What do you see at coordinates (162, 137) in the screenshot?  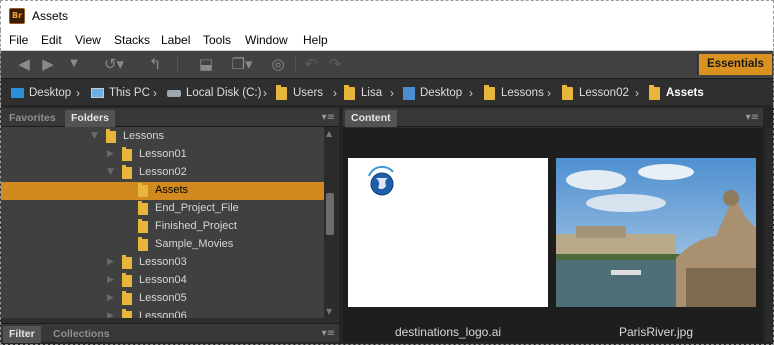 I see `tree-row-lessons: ▼ Lessons` at bounding box center [162, 137].